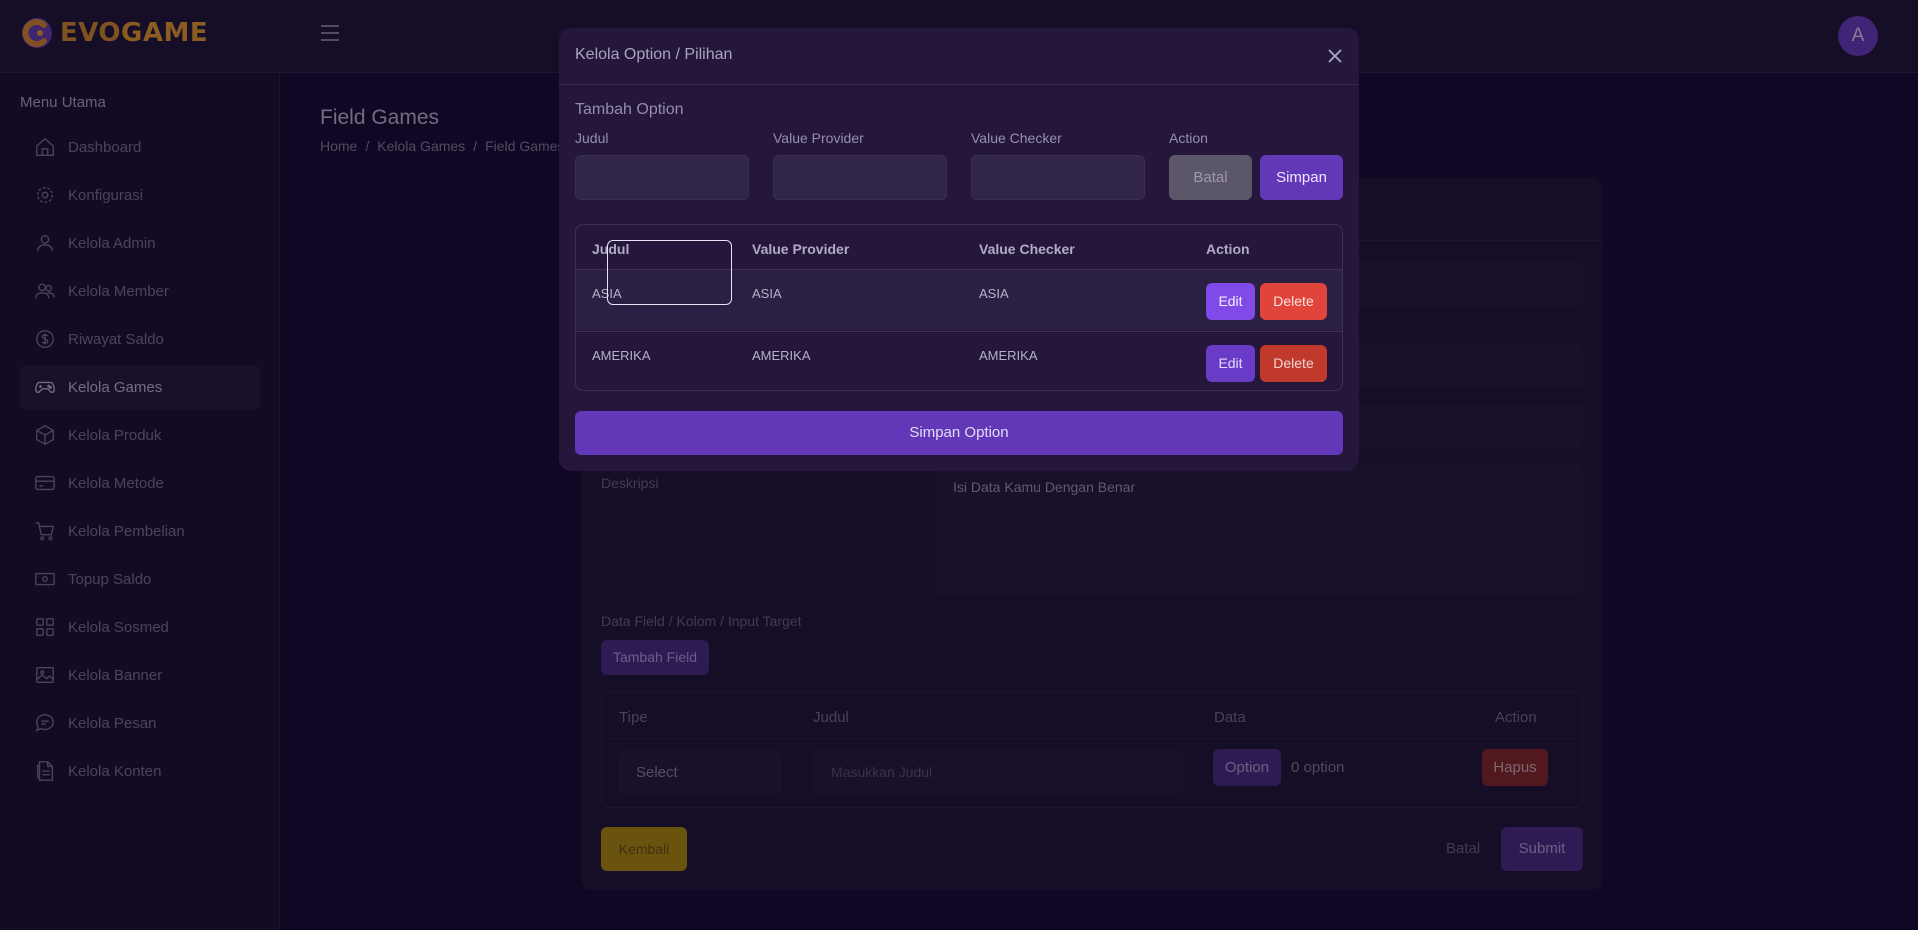  I want to click on batal-button: Batal, so click(1210, 177).